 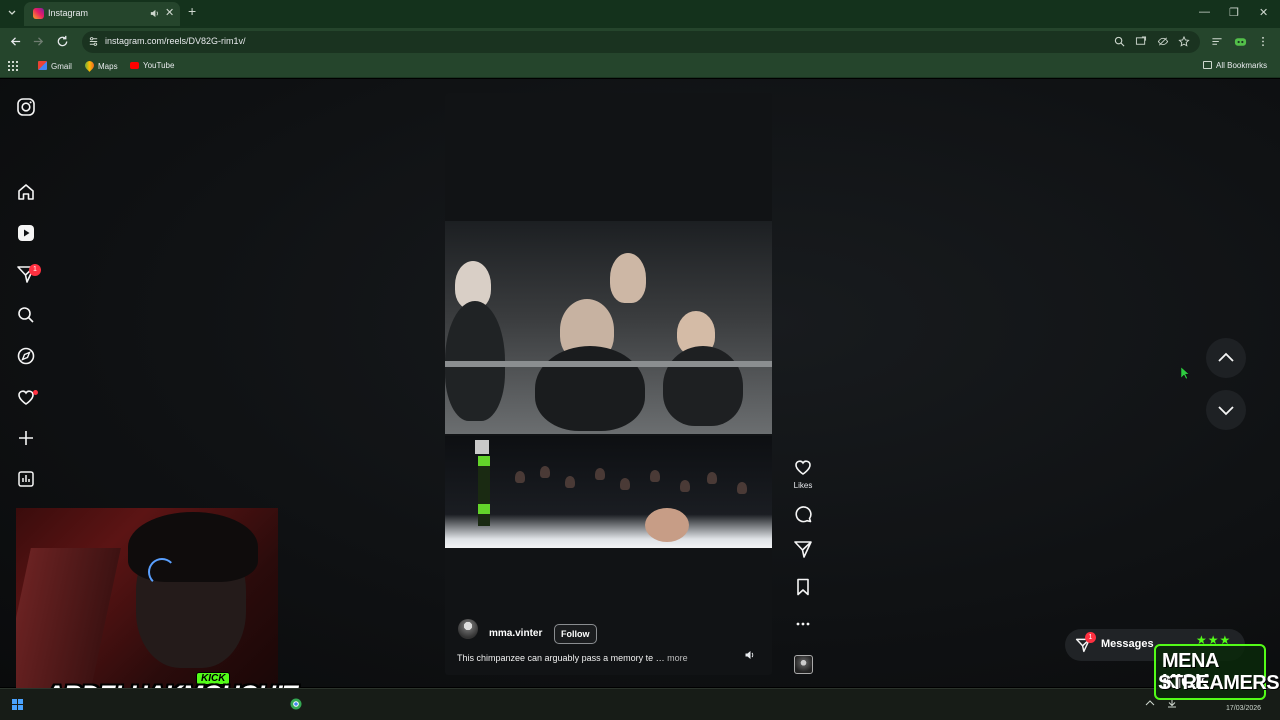 I want to click on author-avatar, so click(x=468, y=629).